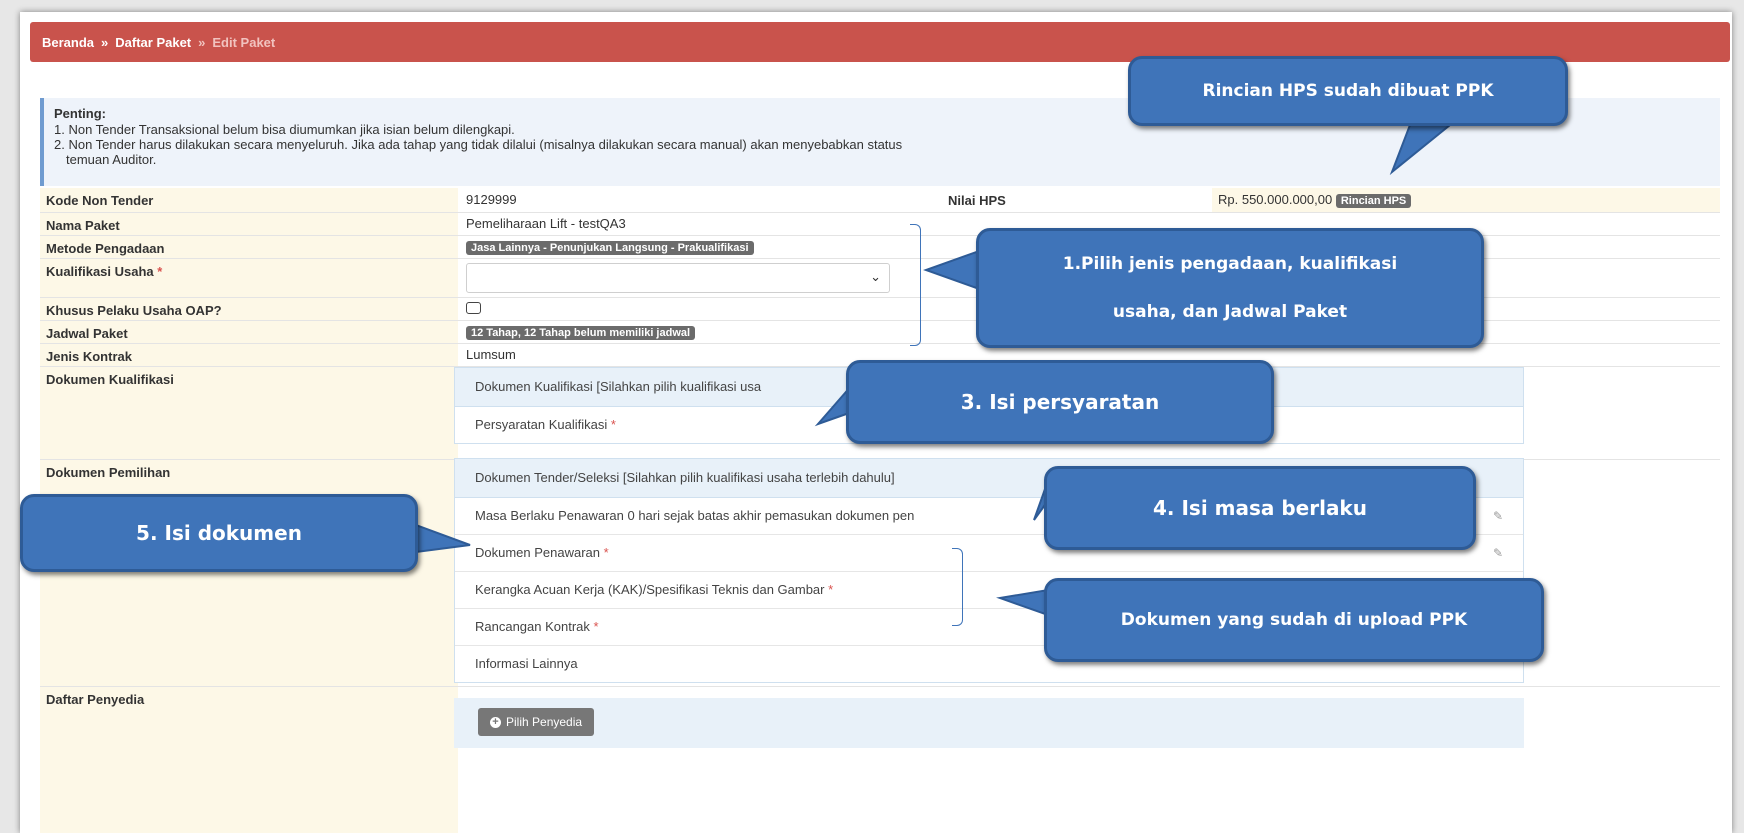 The image size is (1744, 833). I want to click on pointer-hps, so click(1421, 150).